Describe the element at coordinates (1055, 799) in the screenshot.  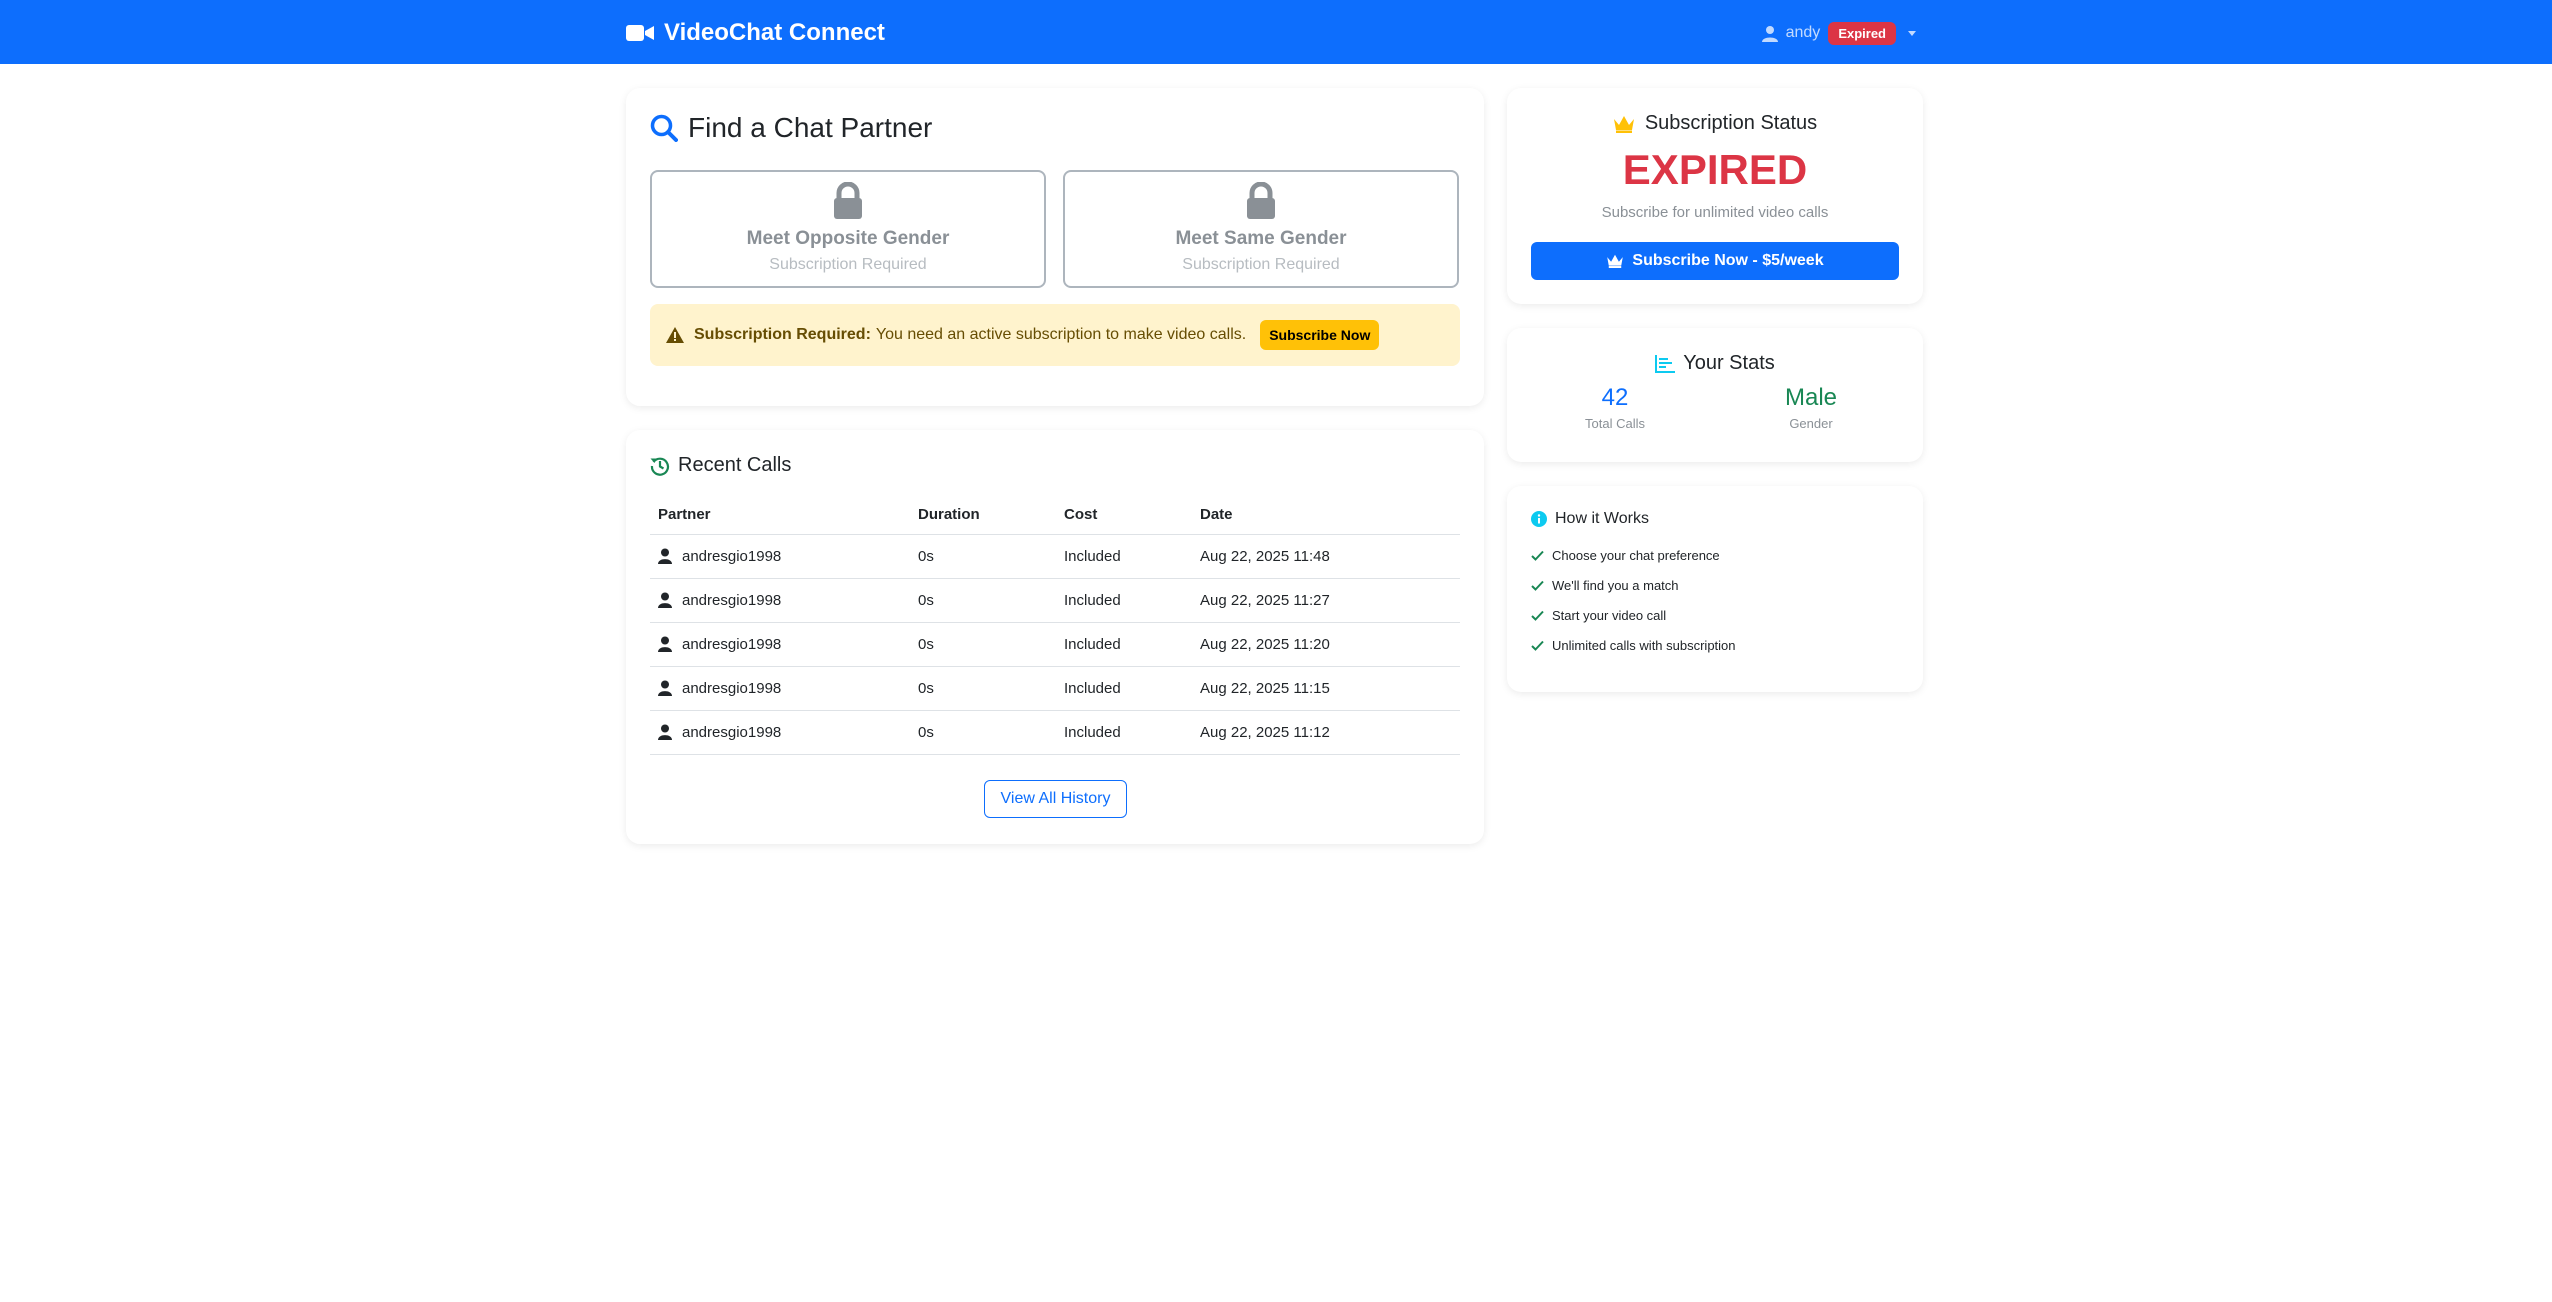
I see `view-all-history-button: View All History` at that location.